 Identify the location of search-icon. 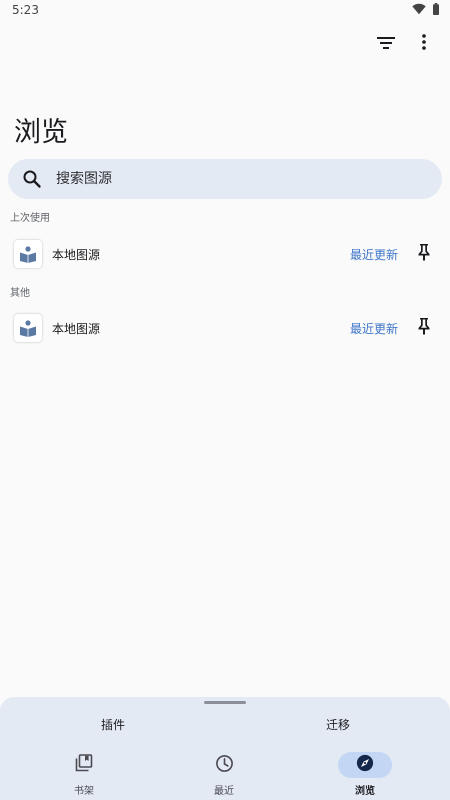
(32, 179).